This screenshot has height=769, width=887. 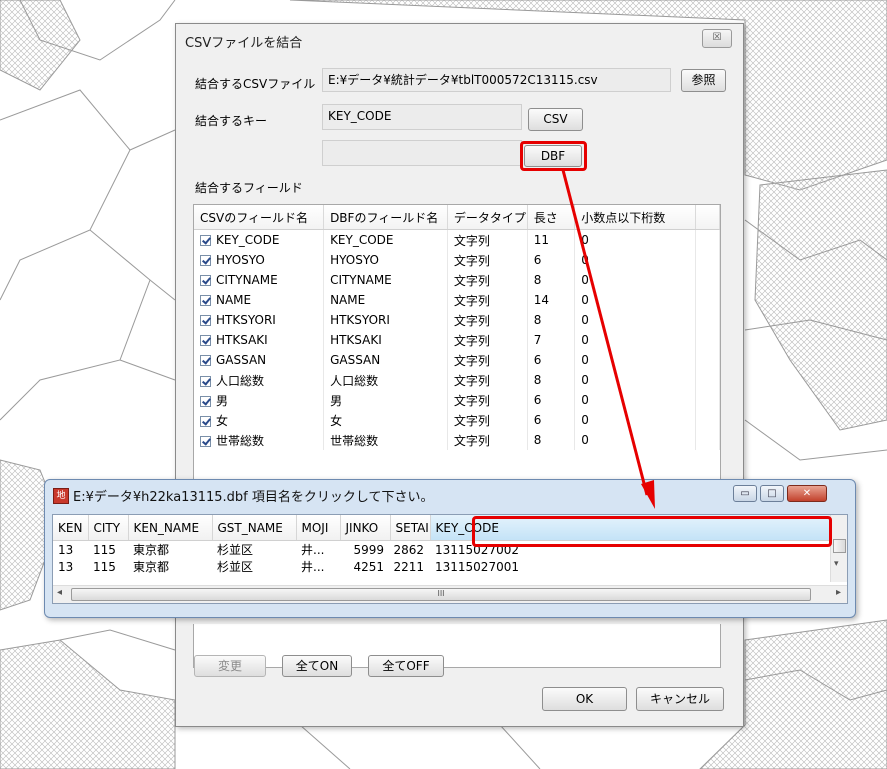 What do you see at coordinates (259, 340) in the screenshot?
I see `csv-field-cell: HTKSAKI` at bounding box center [259, 340].